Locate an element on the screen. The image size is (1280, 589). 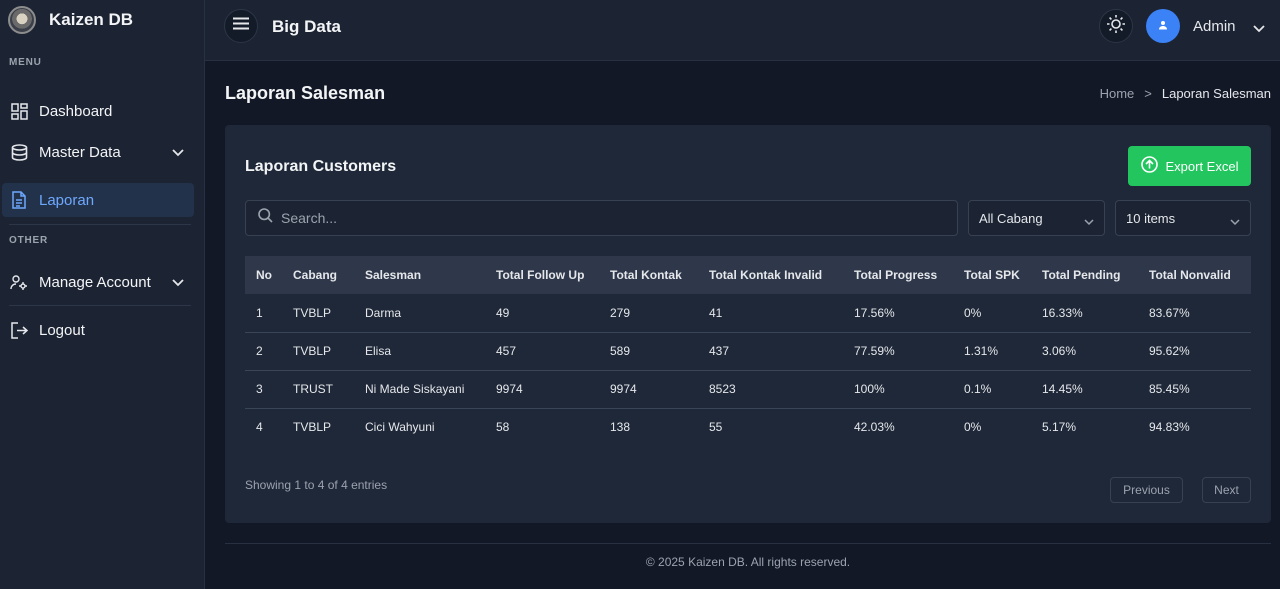
column-header: Total Pending is located at coordinates (1084, 275).